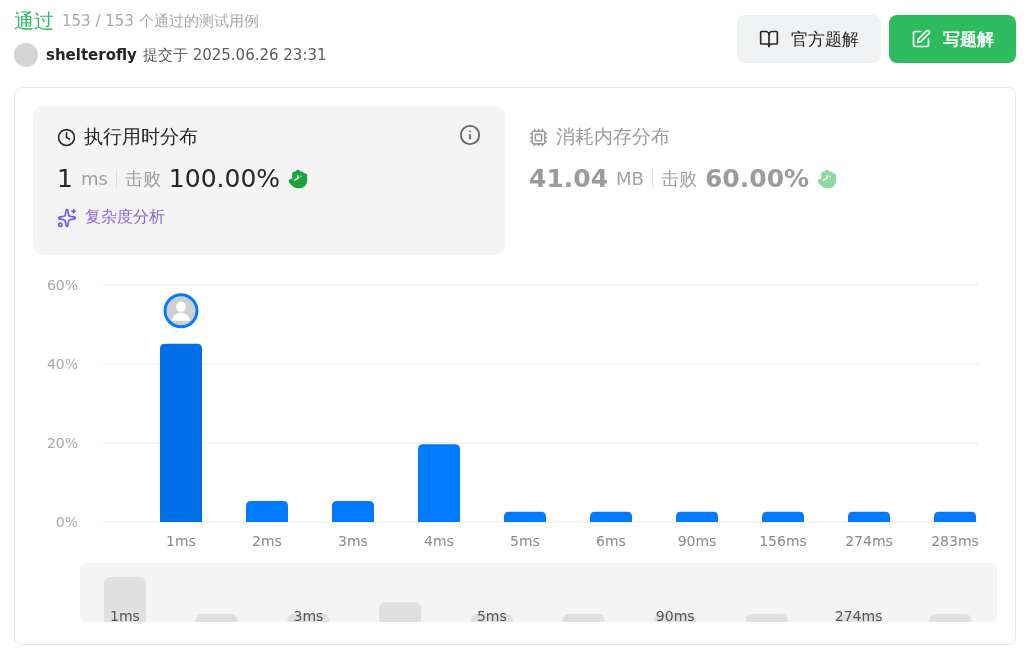  What do you see at coordinates (62, 443) in the screenshot?
I see `y-axis-label: 20%` at bounding box center [62, 443].